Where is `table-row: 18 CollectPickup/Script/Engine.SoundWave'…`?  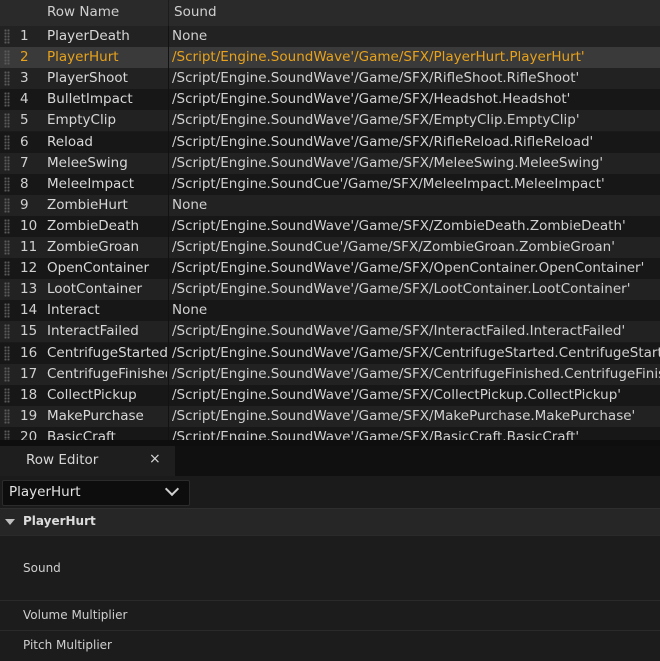
table-row: 18 CollectPickup/Script/Engine.SoundWave'… is located at coordinates (330, 395).